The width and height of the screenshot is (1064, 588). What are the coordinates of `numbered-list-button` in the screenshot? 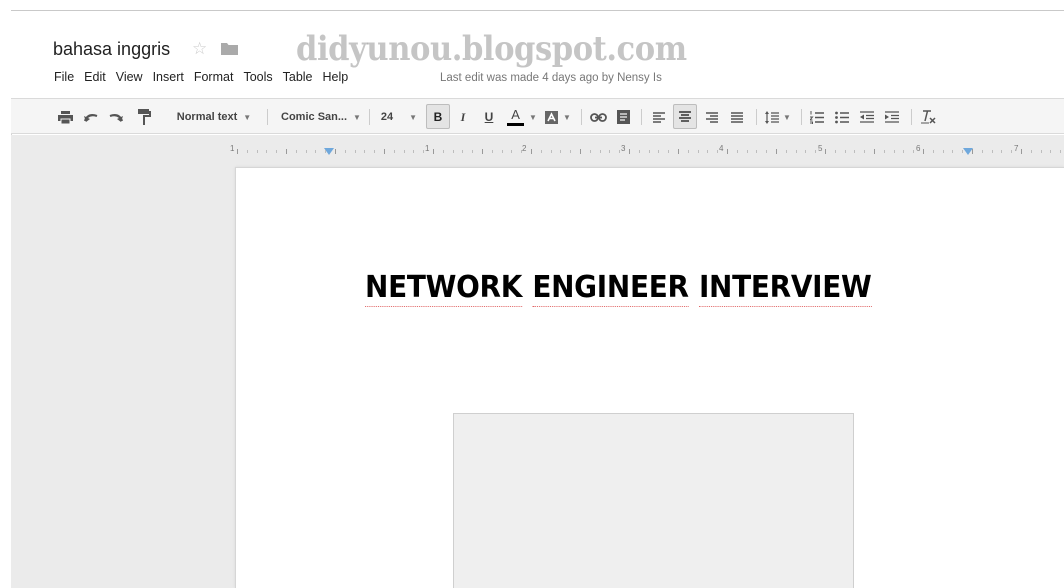 It's located at (817, 117).